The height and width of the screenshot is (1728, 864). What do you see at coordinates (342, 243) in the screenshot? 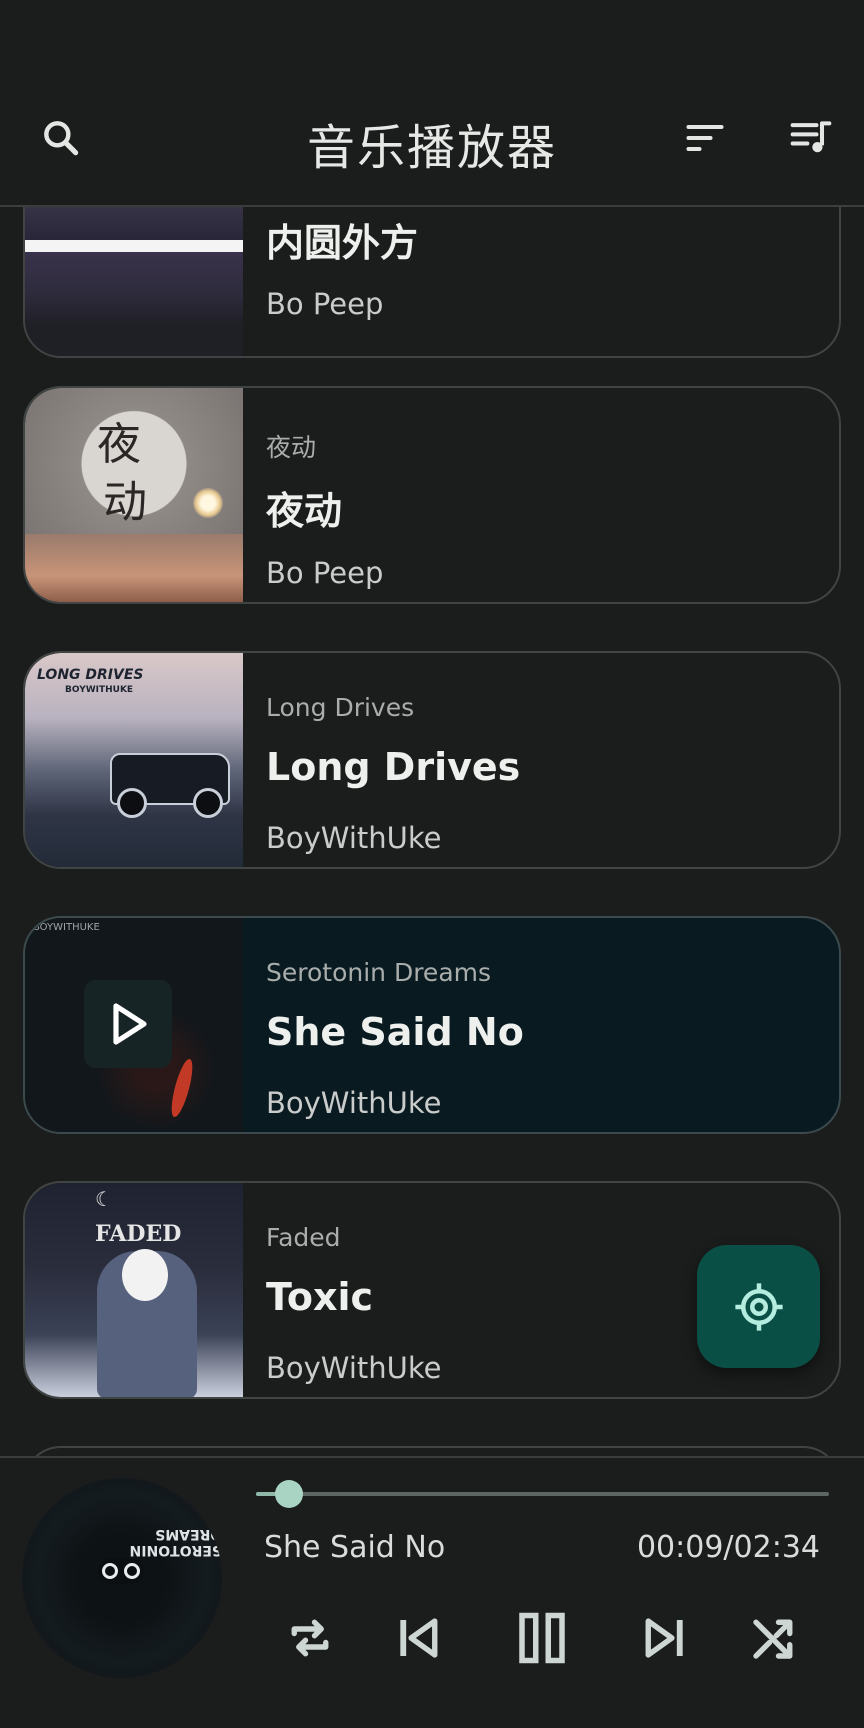
I see `song-title: 内圆外方` at bounding box center [342, 243].